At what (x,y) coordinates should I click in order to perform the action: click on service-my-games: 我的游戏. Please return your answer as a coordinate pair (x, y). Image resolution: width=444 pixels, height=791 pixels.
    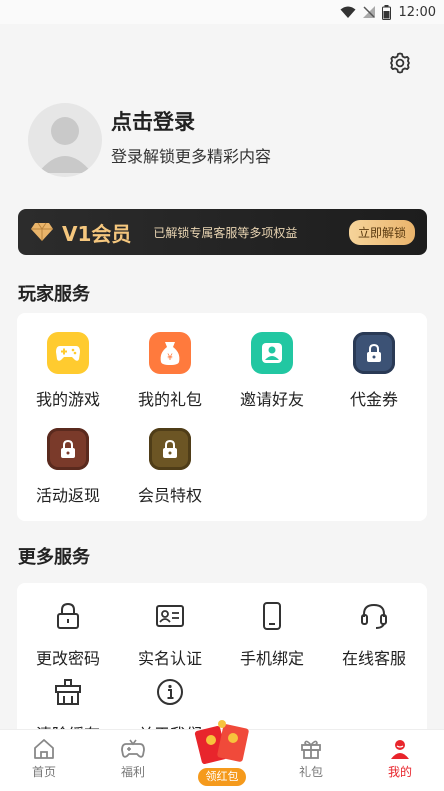
    Looking at the image, I should click on (68, 371).